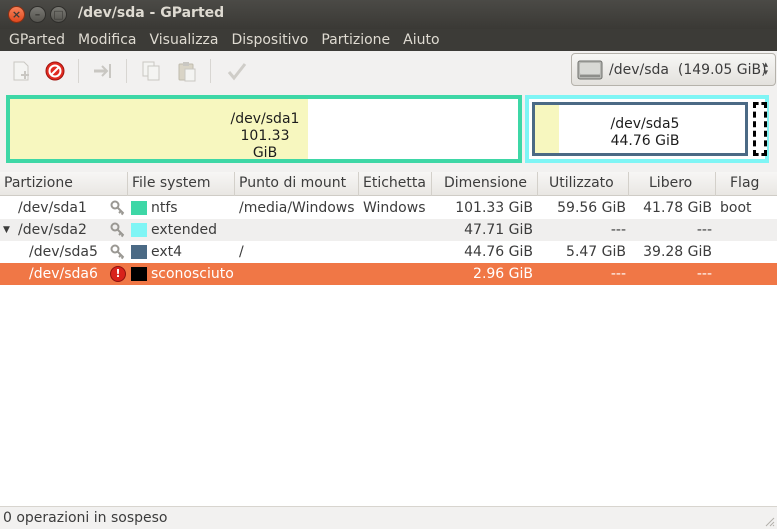 The height and width of the screenshot is (529, 777). What do you see at coordinates (596, 252) in the screenshot?
I see `cell-used: 5.47 GiB` at bounding box center [596, 252].